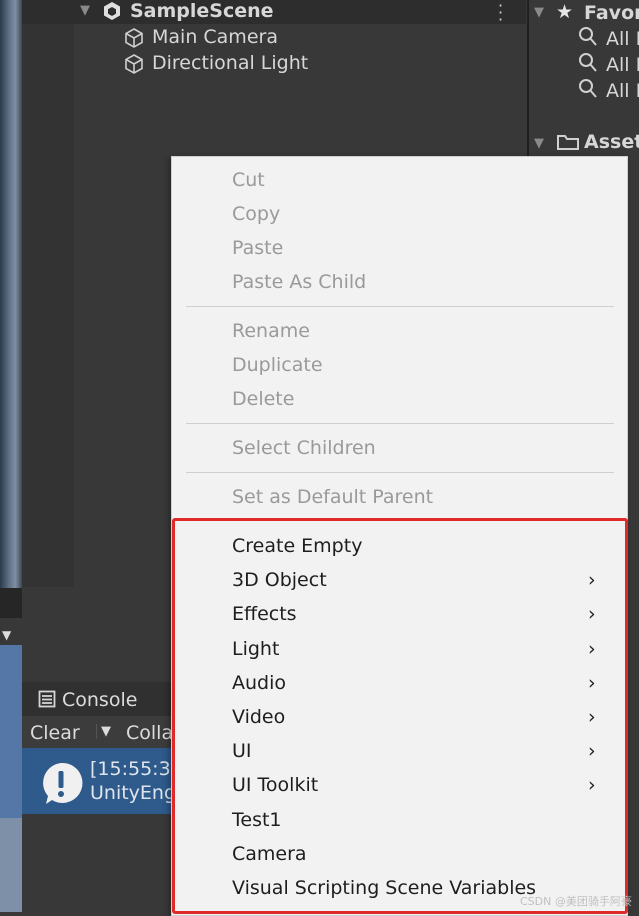 The image size is (639, 916). I want to click on menu-item-video: Video, so click(258, 717).